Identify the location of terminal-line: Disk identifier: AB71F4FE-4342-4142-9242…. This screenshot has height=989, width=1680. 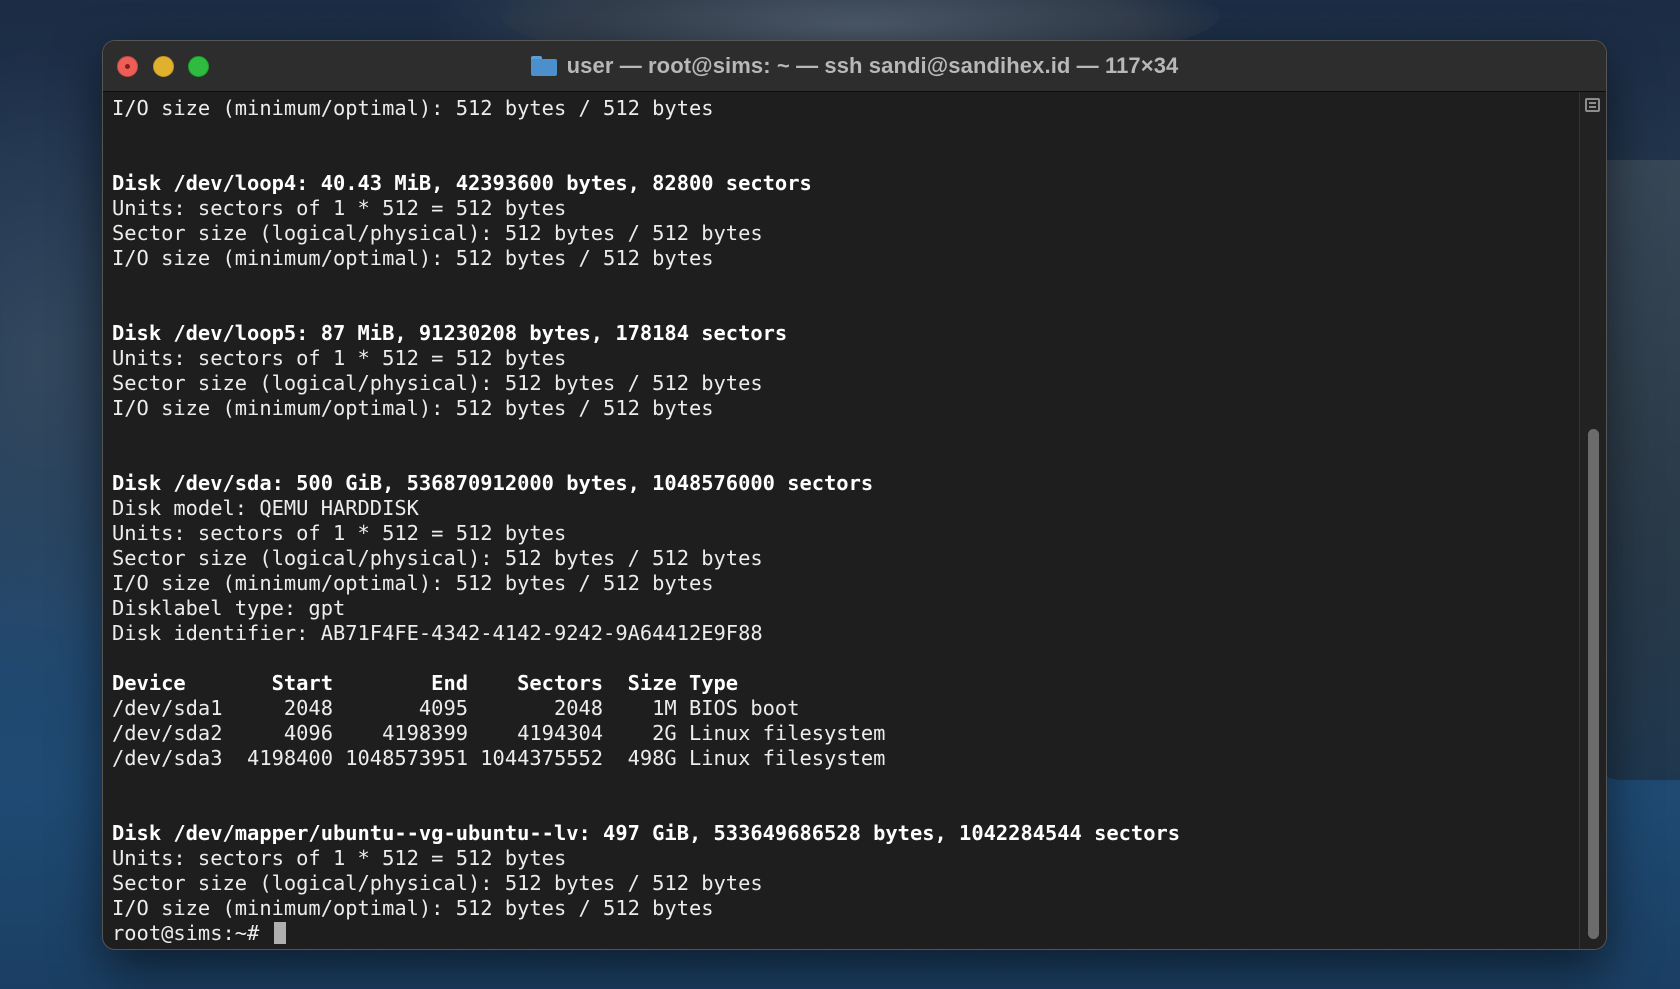
(437, 633).